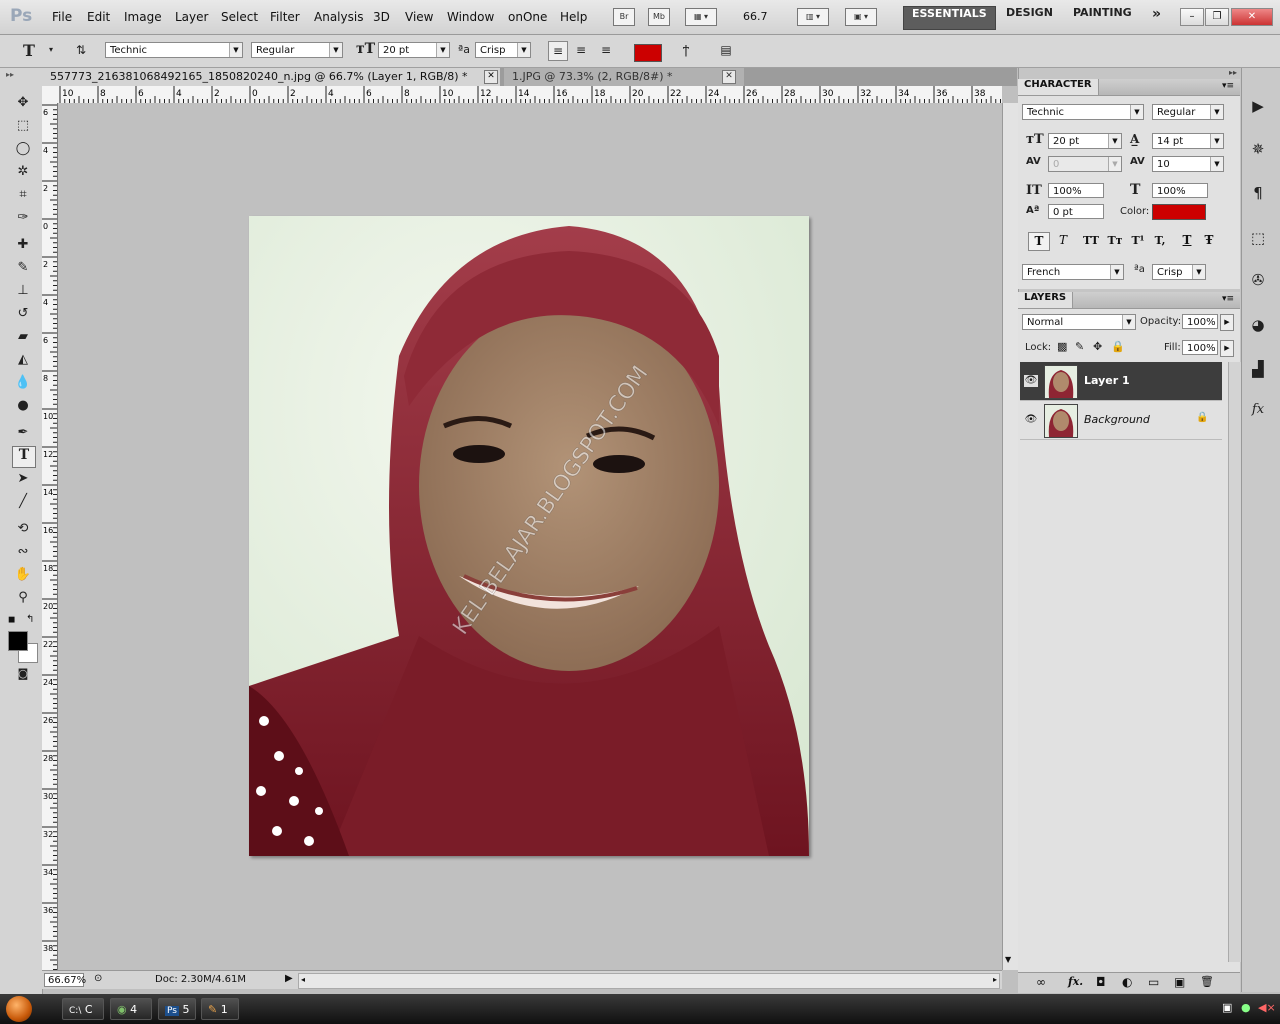  I want to click on view-extras-icon: ▦ ▾, so click(701, 17).